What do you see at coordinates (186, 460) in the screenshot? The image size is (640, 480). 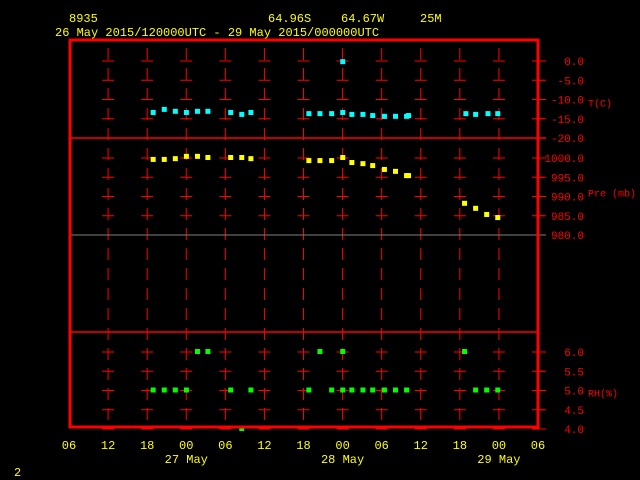 I see `day-label: 27 May` at bounding box center [186, 460].